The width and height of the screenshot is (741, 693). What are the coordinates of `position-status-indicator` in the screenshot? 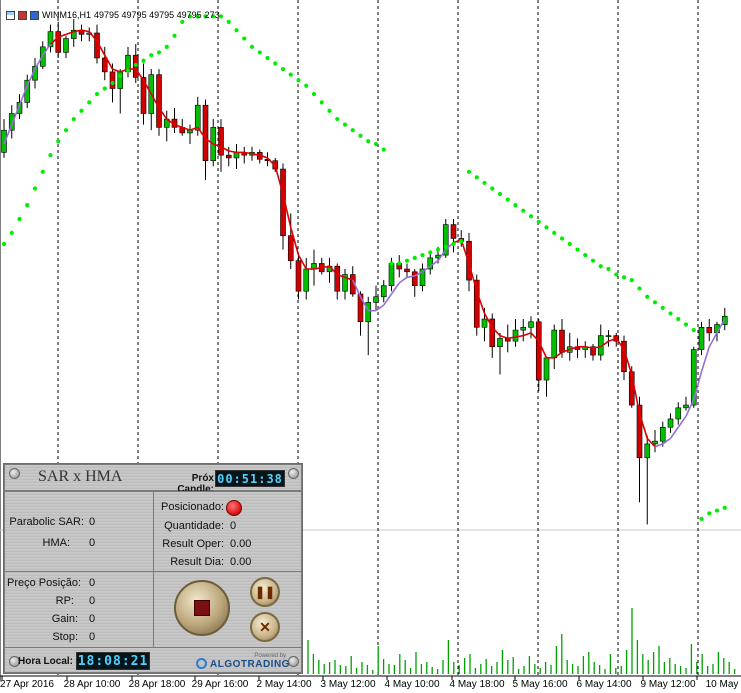 It's located at (234, 508).